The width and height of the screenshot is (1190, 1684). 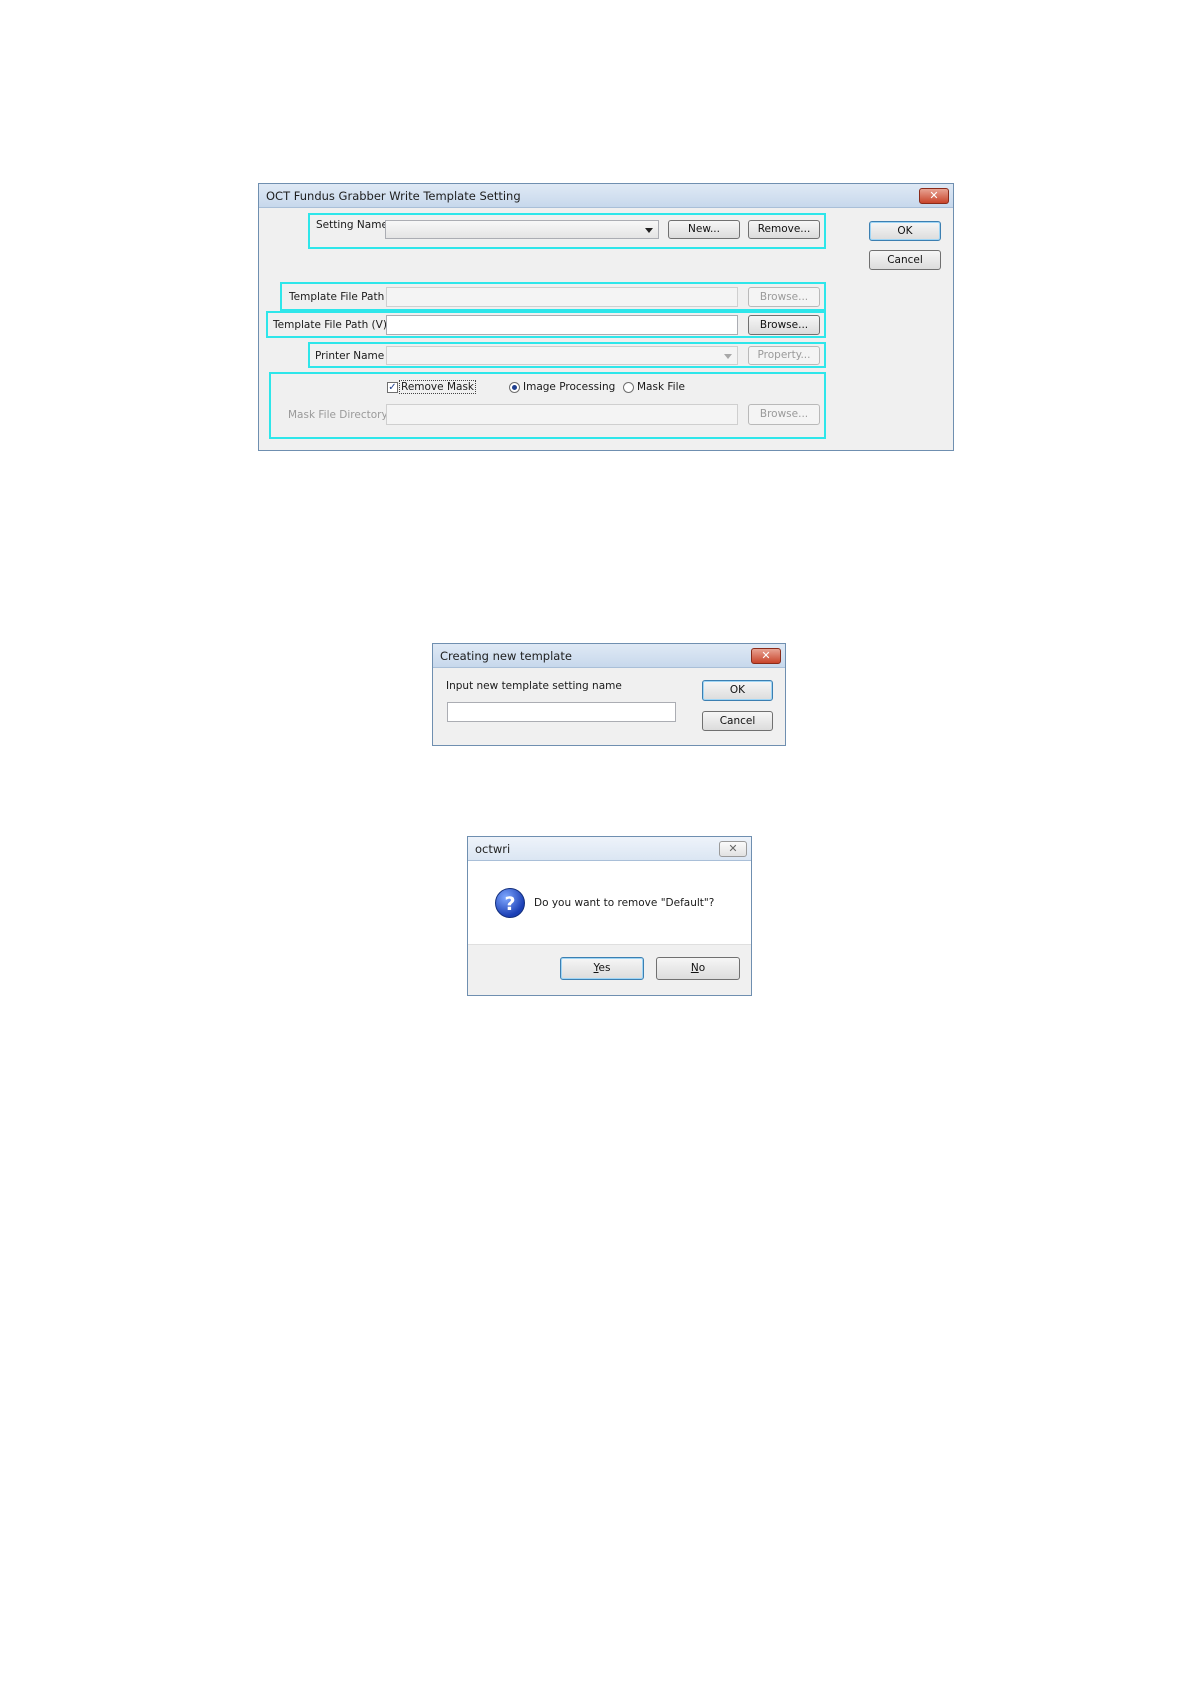 I want to click on title-bar: Creating new template ✕, so click(x=609, y=656).